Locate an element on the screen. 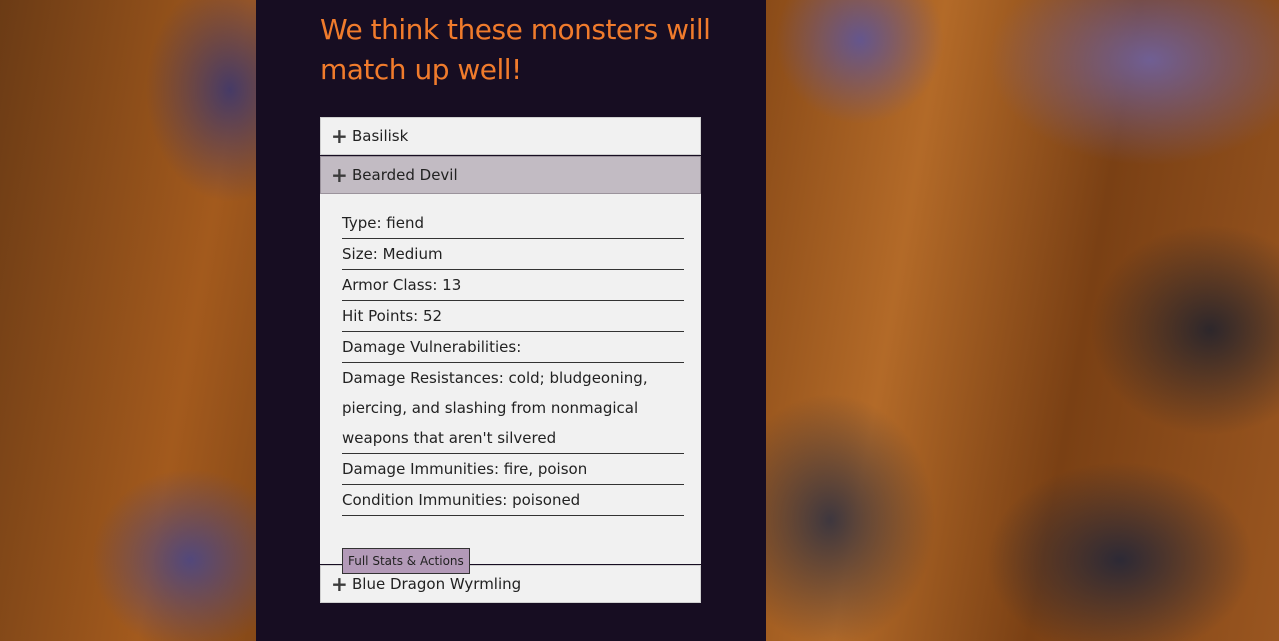 This screenshot has width=1279, height=641. accordion-header-label: Bearded Devil is located at coordinates (405, 175).